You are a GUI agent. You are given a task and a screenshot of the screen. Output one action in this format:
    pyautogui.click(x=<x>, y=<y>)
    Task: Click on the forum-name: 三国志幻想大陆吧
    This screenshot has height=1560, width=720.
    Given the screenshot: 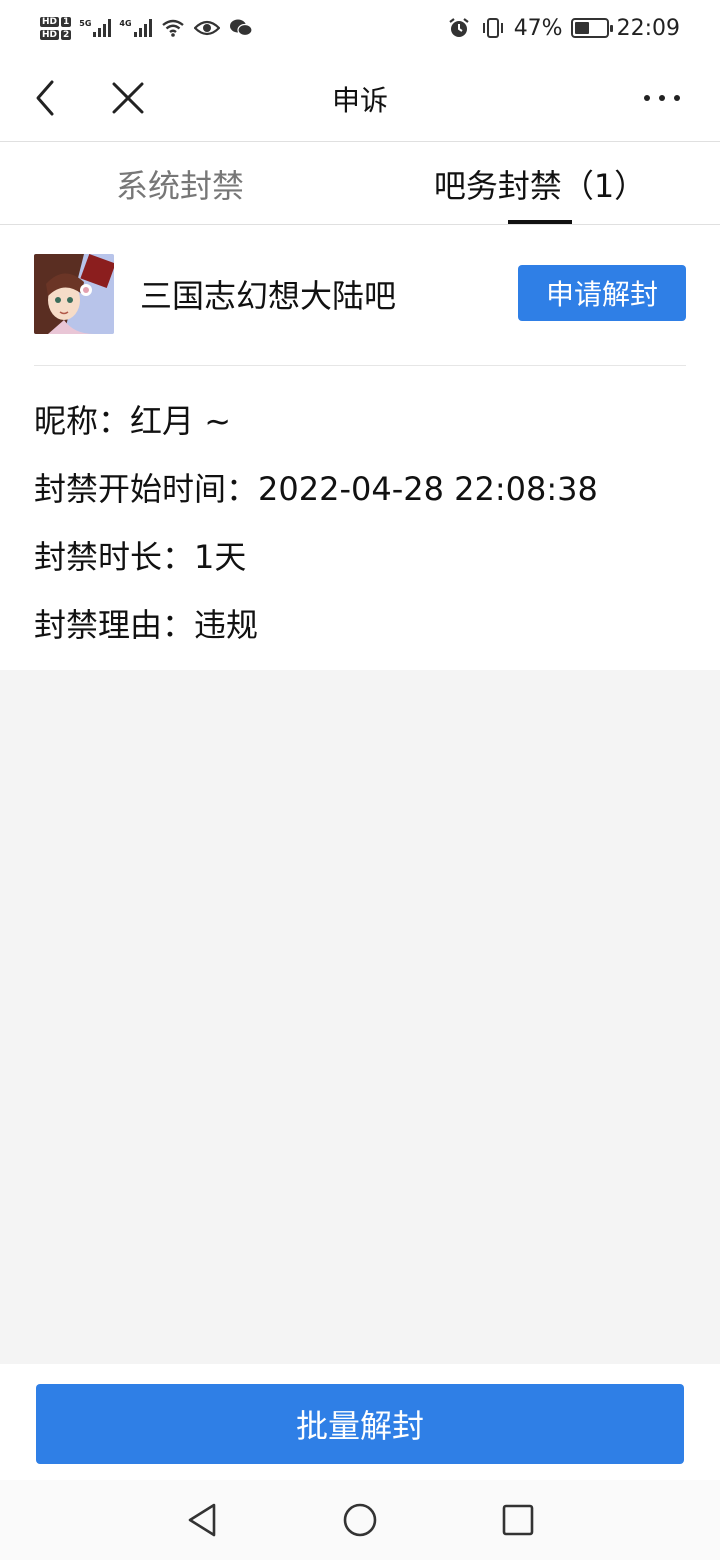 What is the action you would take?
    pyautogui.click(x=268, y=294)
    